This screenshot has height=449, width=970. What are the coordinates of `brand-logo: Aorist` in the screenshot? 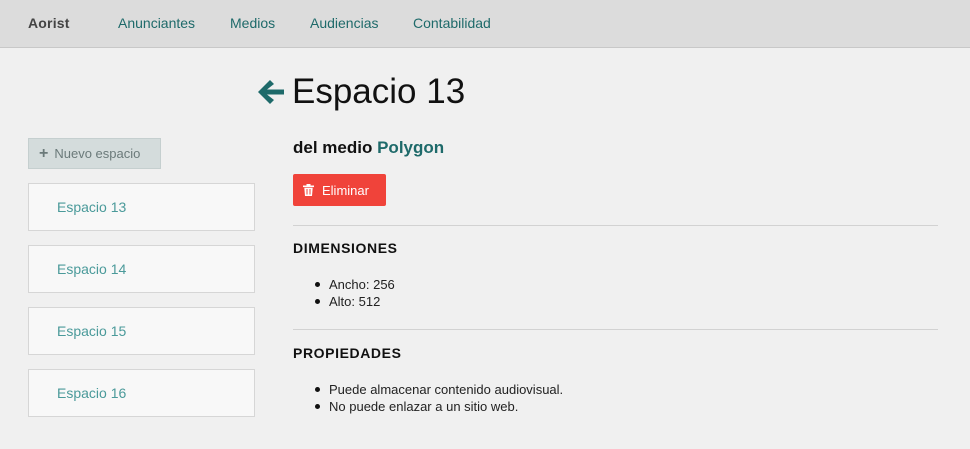 It's located at (49, 23).